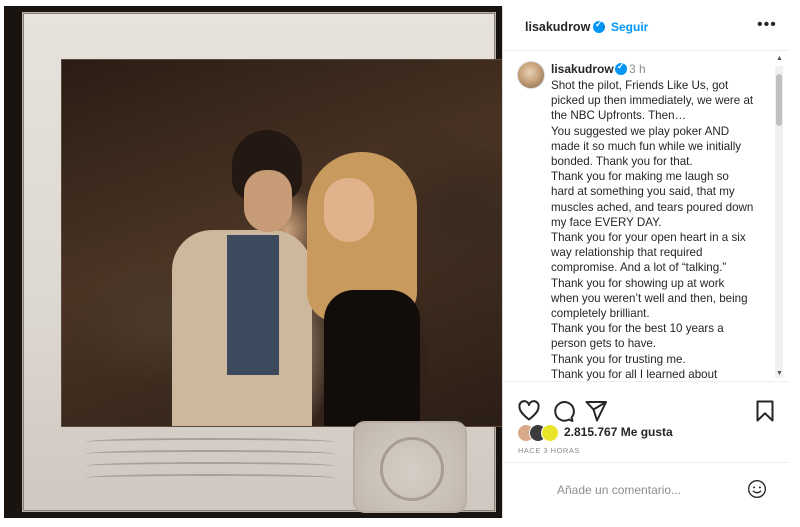  Describe the element at coordinates (549, 450) in the screenshot. I see `posted-time: HACE 3 HORAS` at that location.